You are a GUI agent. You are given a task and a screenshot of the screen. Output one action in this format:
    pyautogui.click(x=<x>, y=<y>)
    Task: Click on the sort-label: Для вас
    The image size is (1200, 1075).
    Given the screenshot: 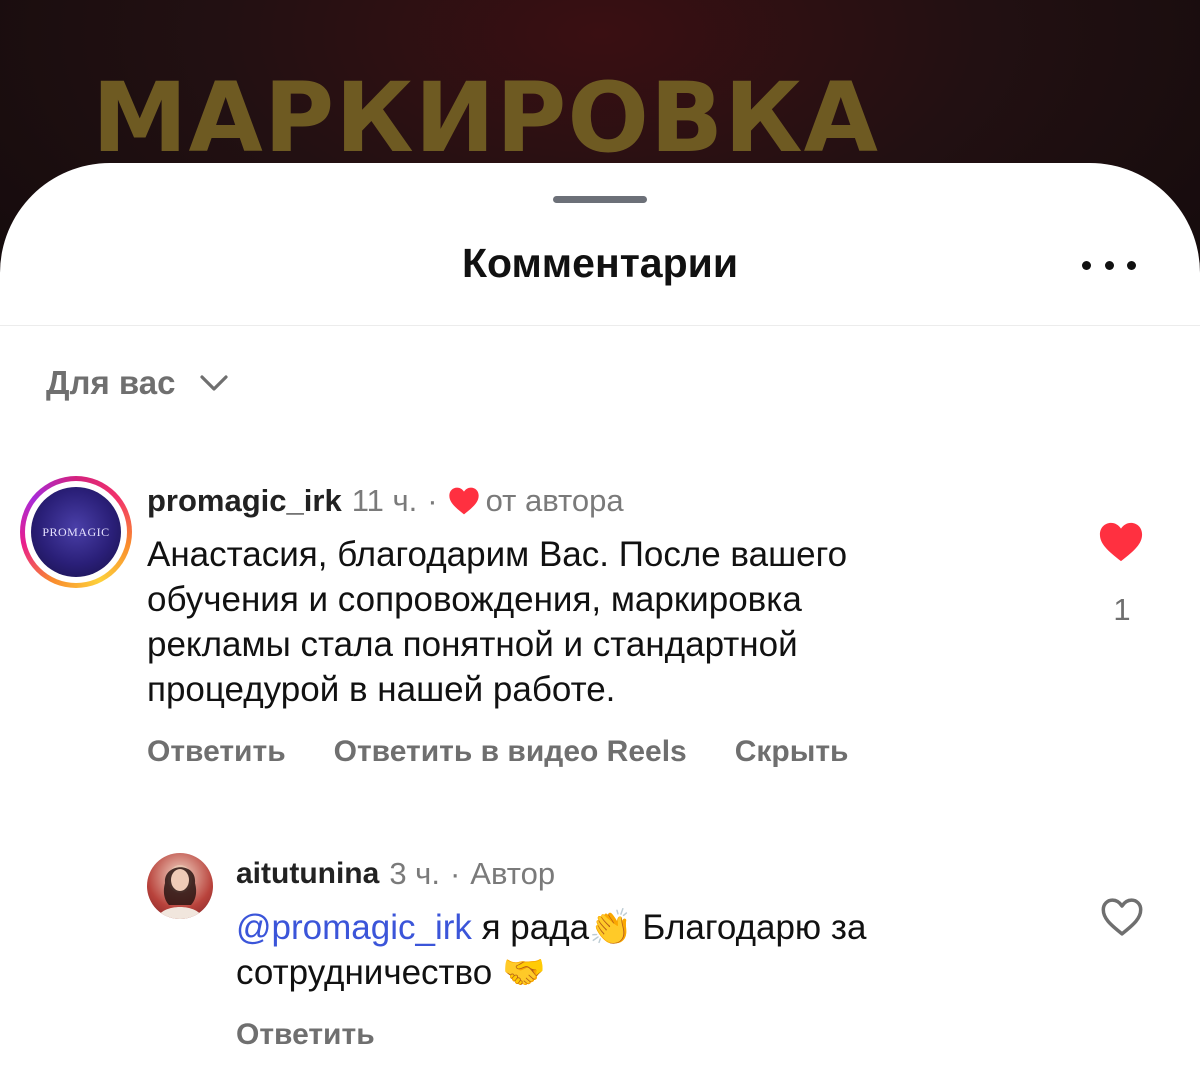 What is the action you would take?
    pyautogui.click(x=111, y=382)
    